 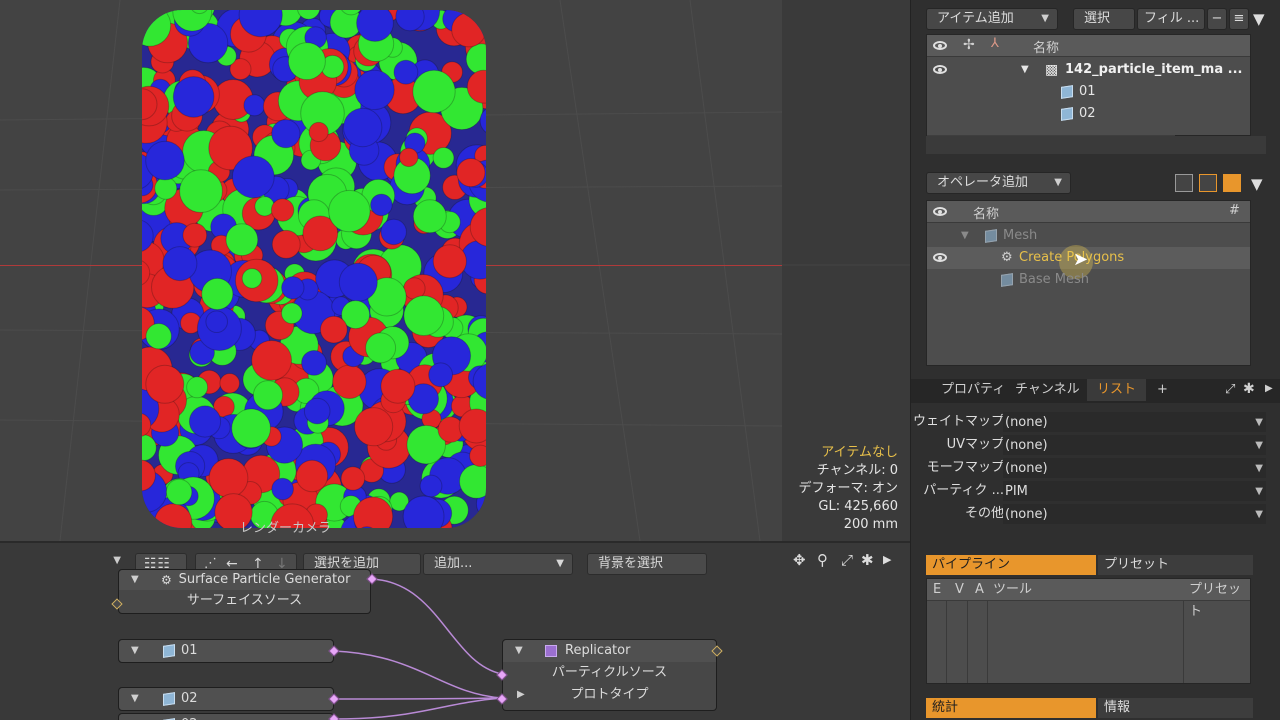 I want to click on node-input-row: ▶ プロトタイプ, so click(x=609, y=695).